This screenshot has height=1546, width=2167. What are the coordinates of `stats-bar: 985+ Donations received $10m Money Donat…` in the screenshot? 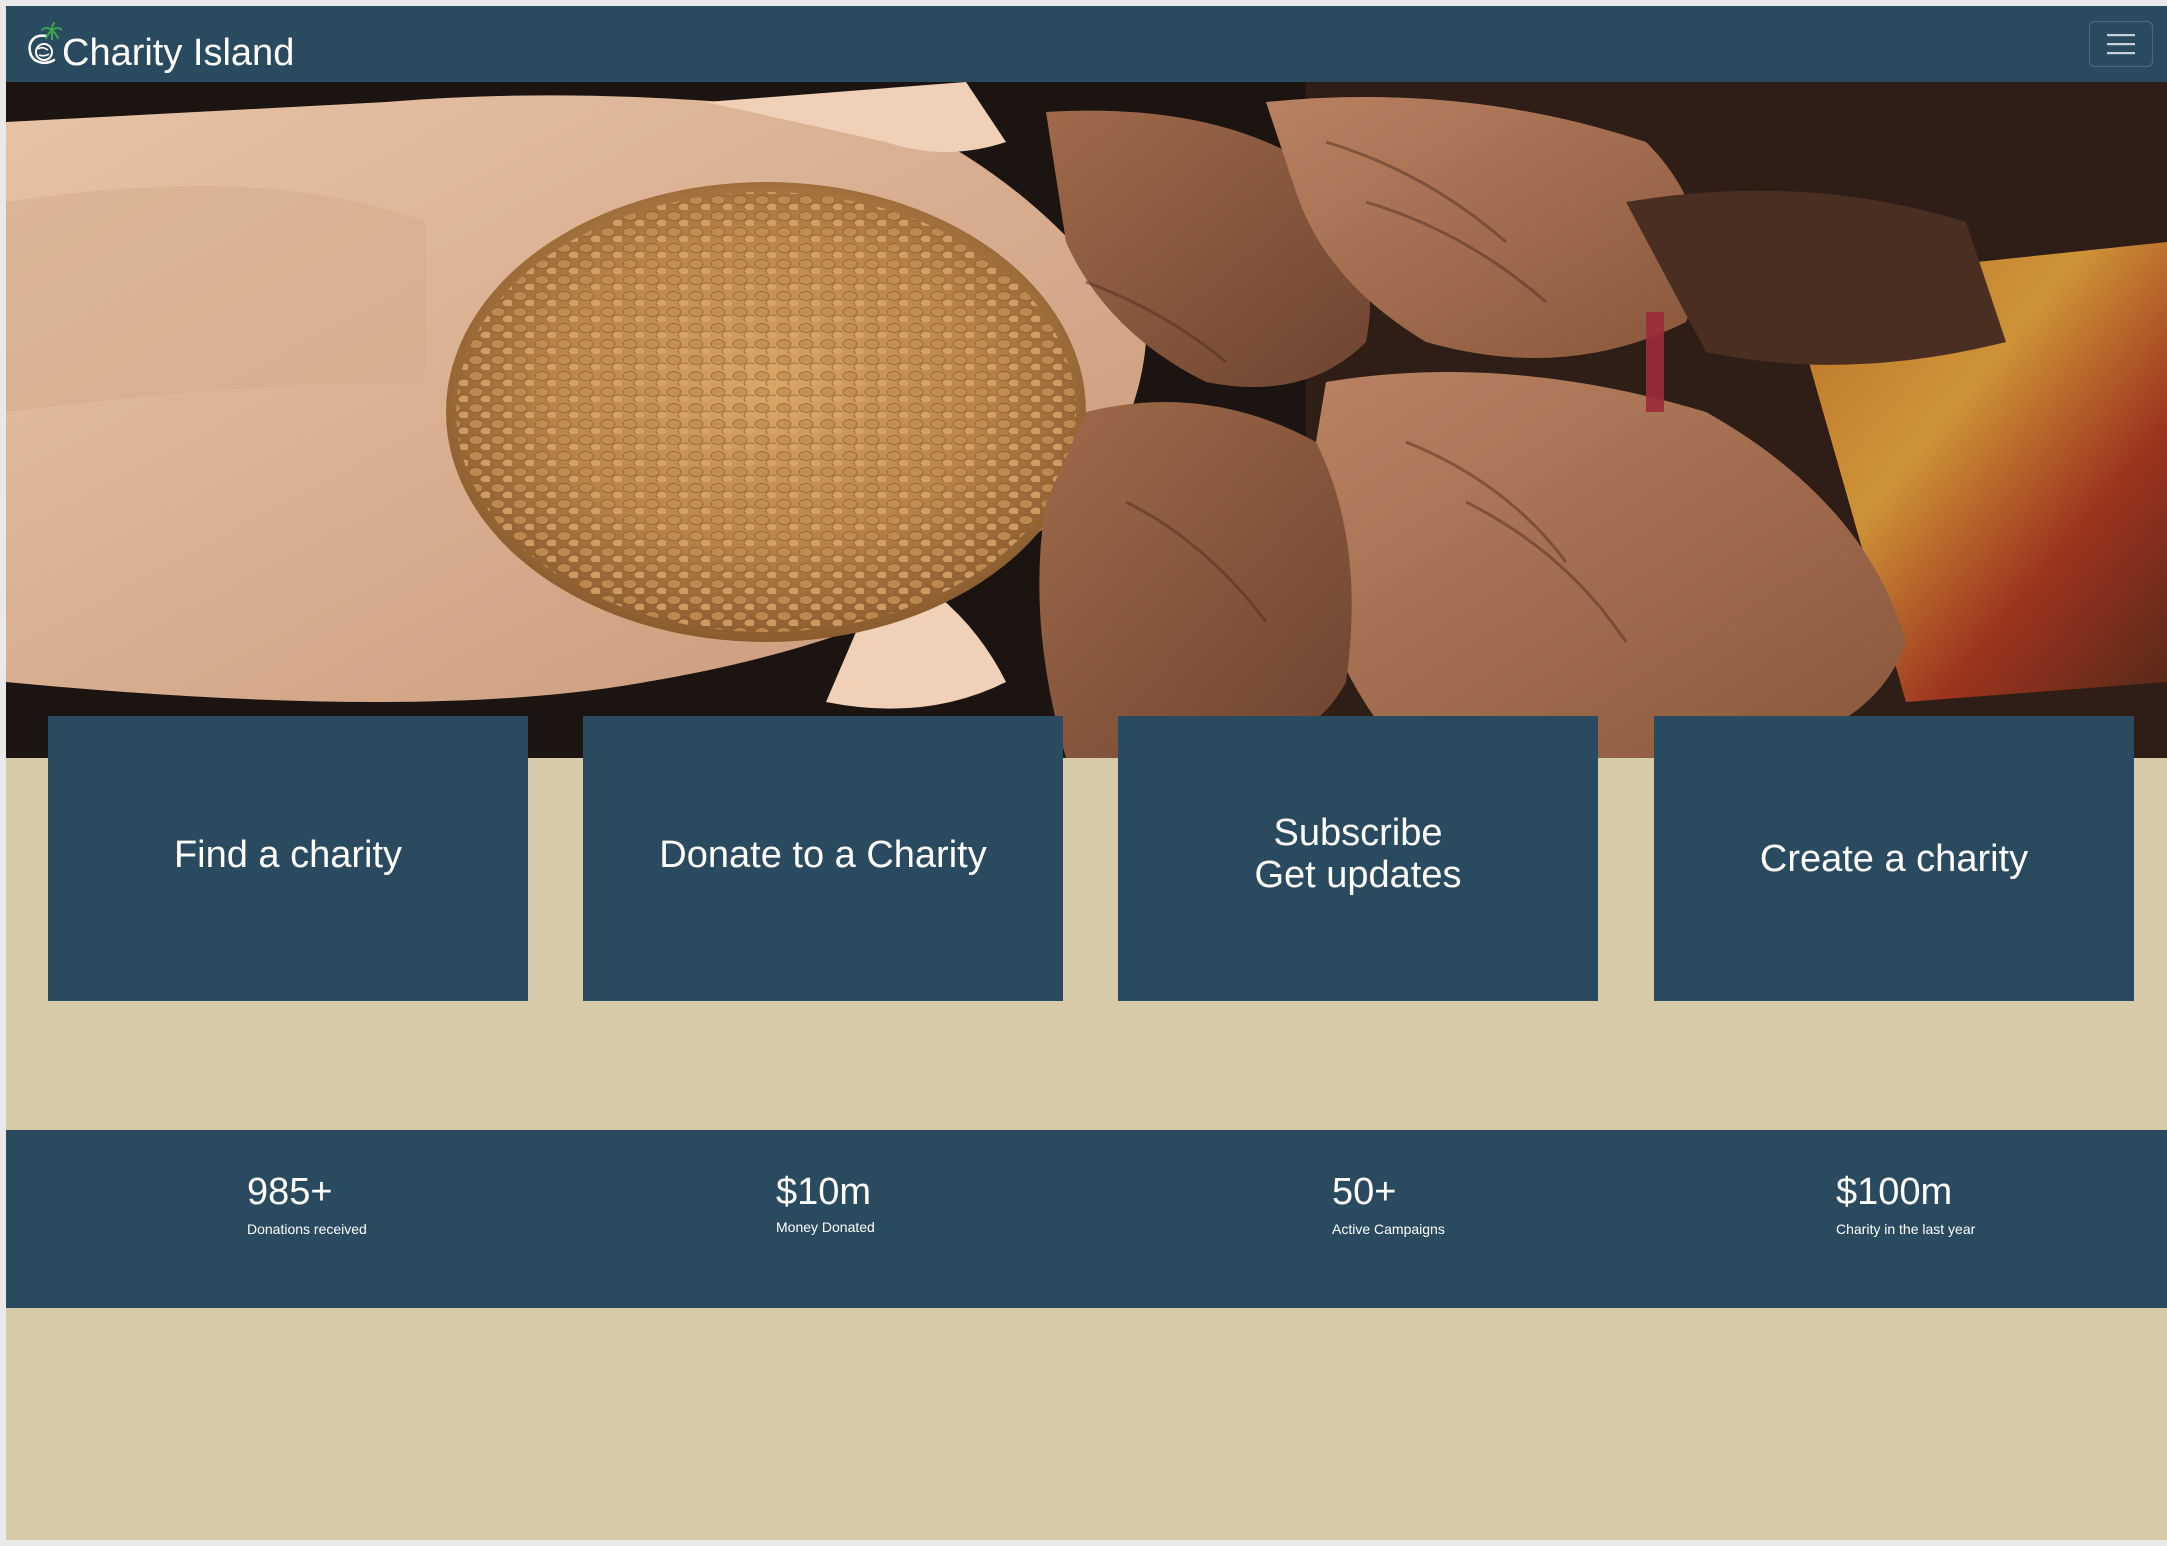 It's located at (1086, 1219).